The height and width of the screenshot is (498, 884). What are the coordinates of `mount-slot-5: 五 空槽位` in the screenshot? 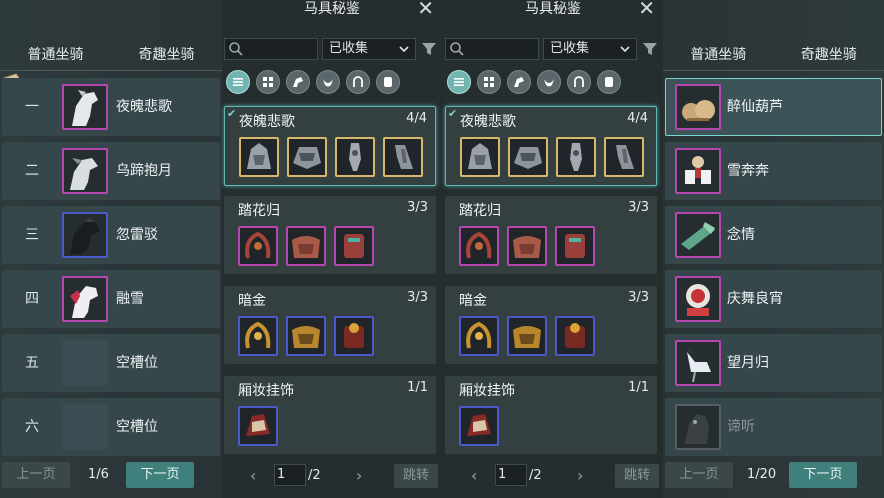 It's located at (111, 363).